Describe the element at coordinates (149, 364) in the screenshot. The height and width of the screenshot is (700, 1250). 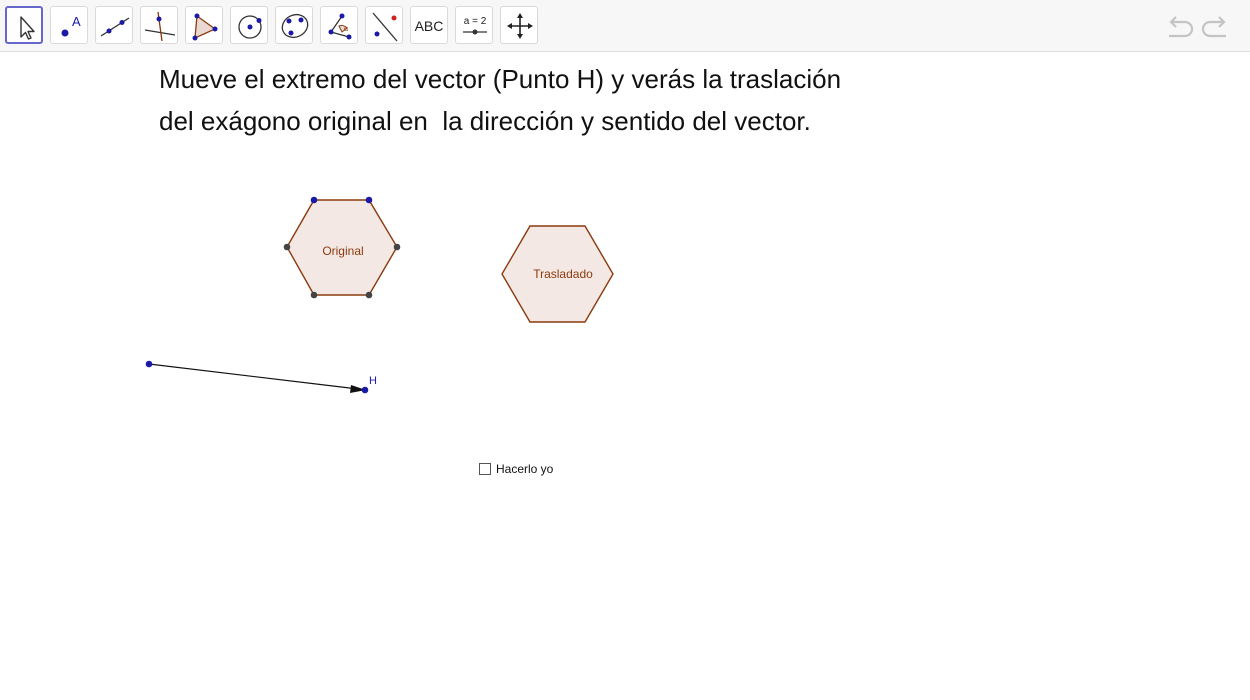
I see `vector-start-point` at that location.